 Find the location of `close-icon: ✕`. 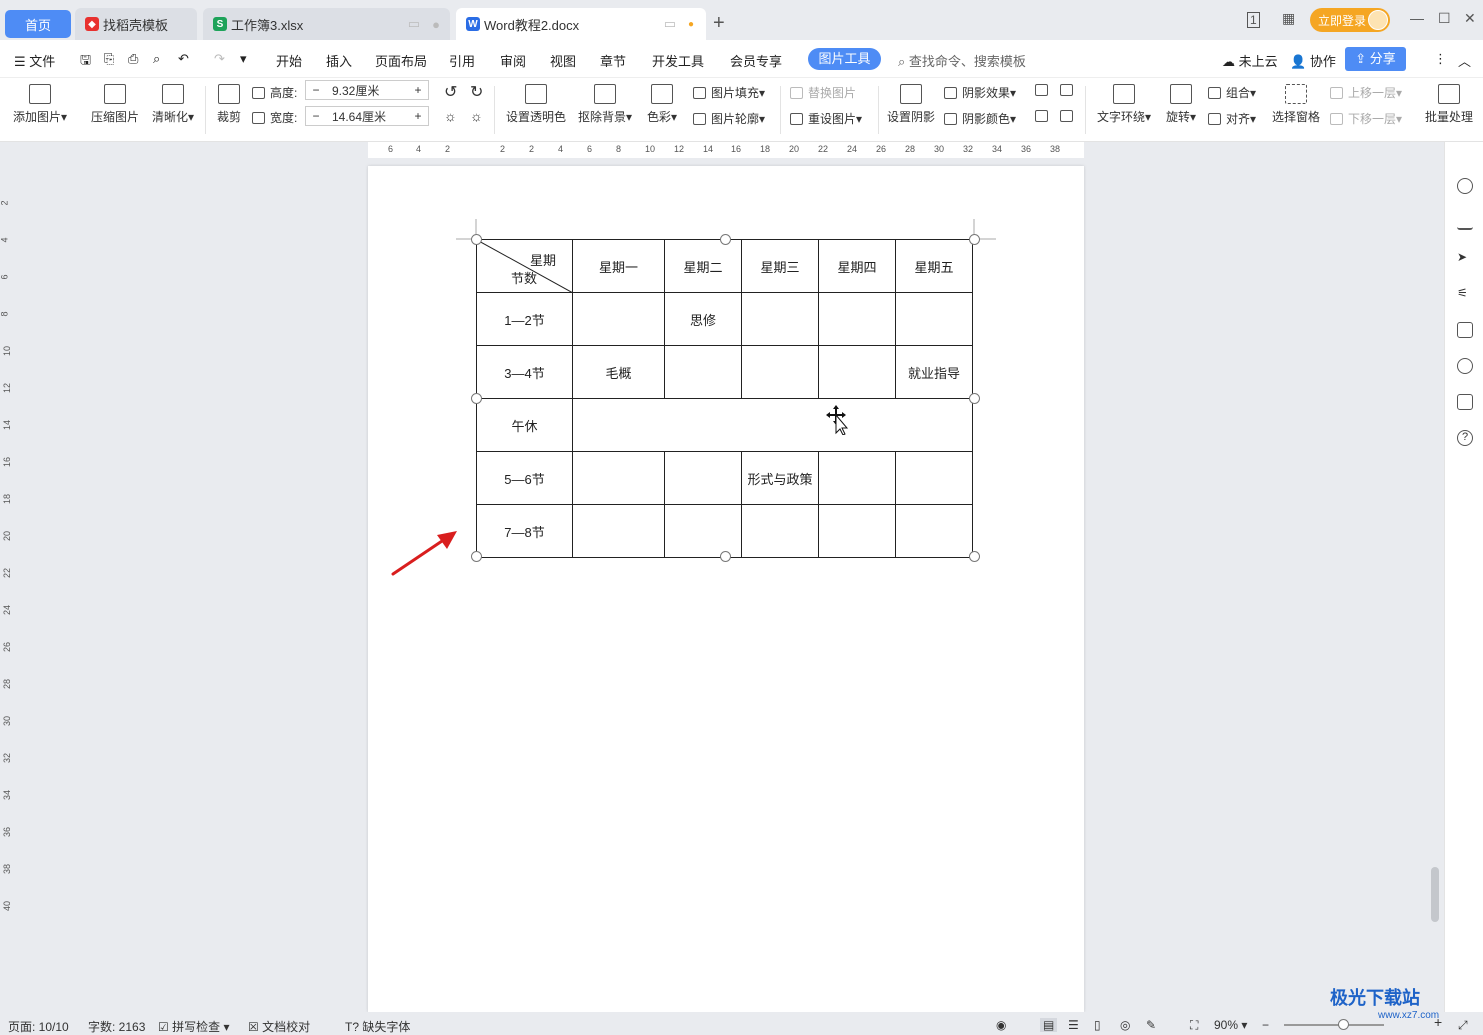

close-icon: ✕ is located at coordinates (1470, 18).